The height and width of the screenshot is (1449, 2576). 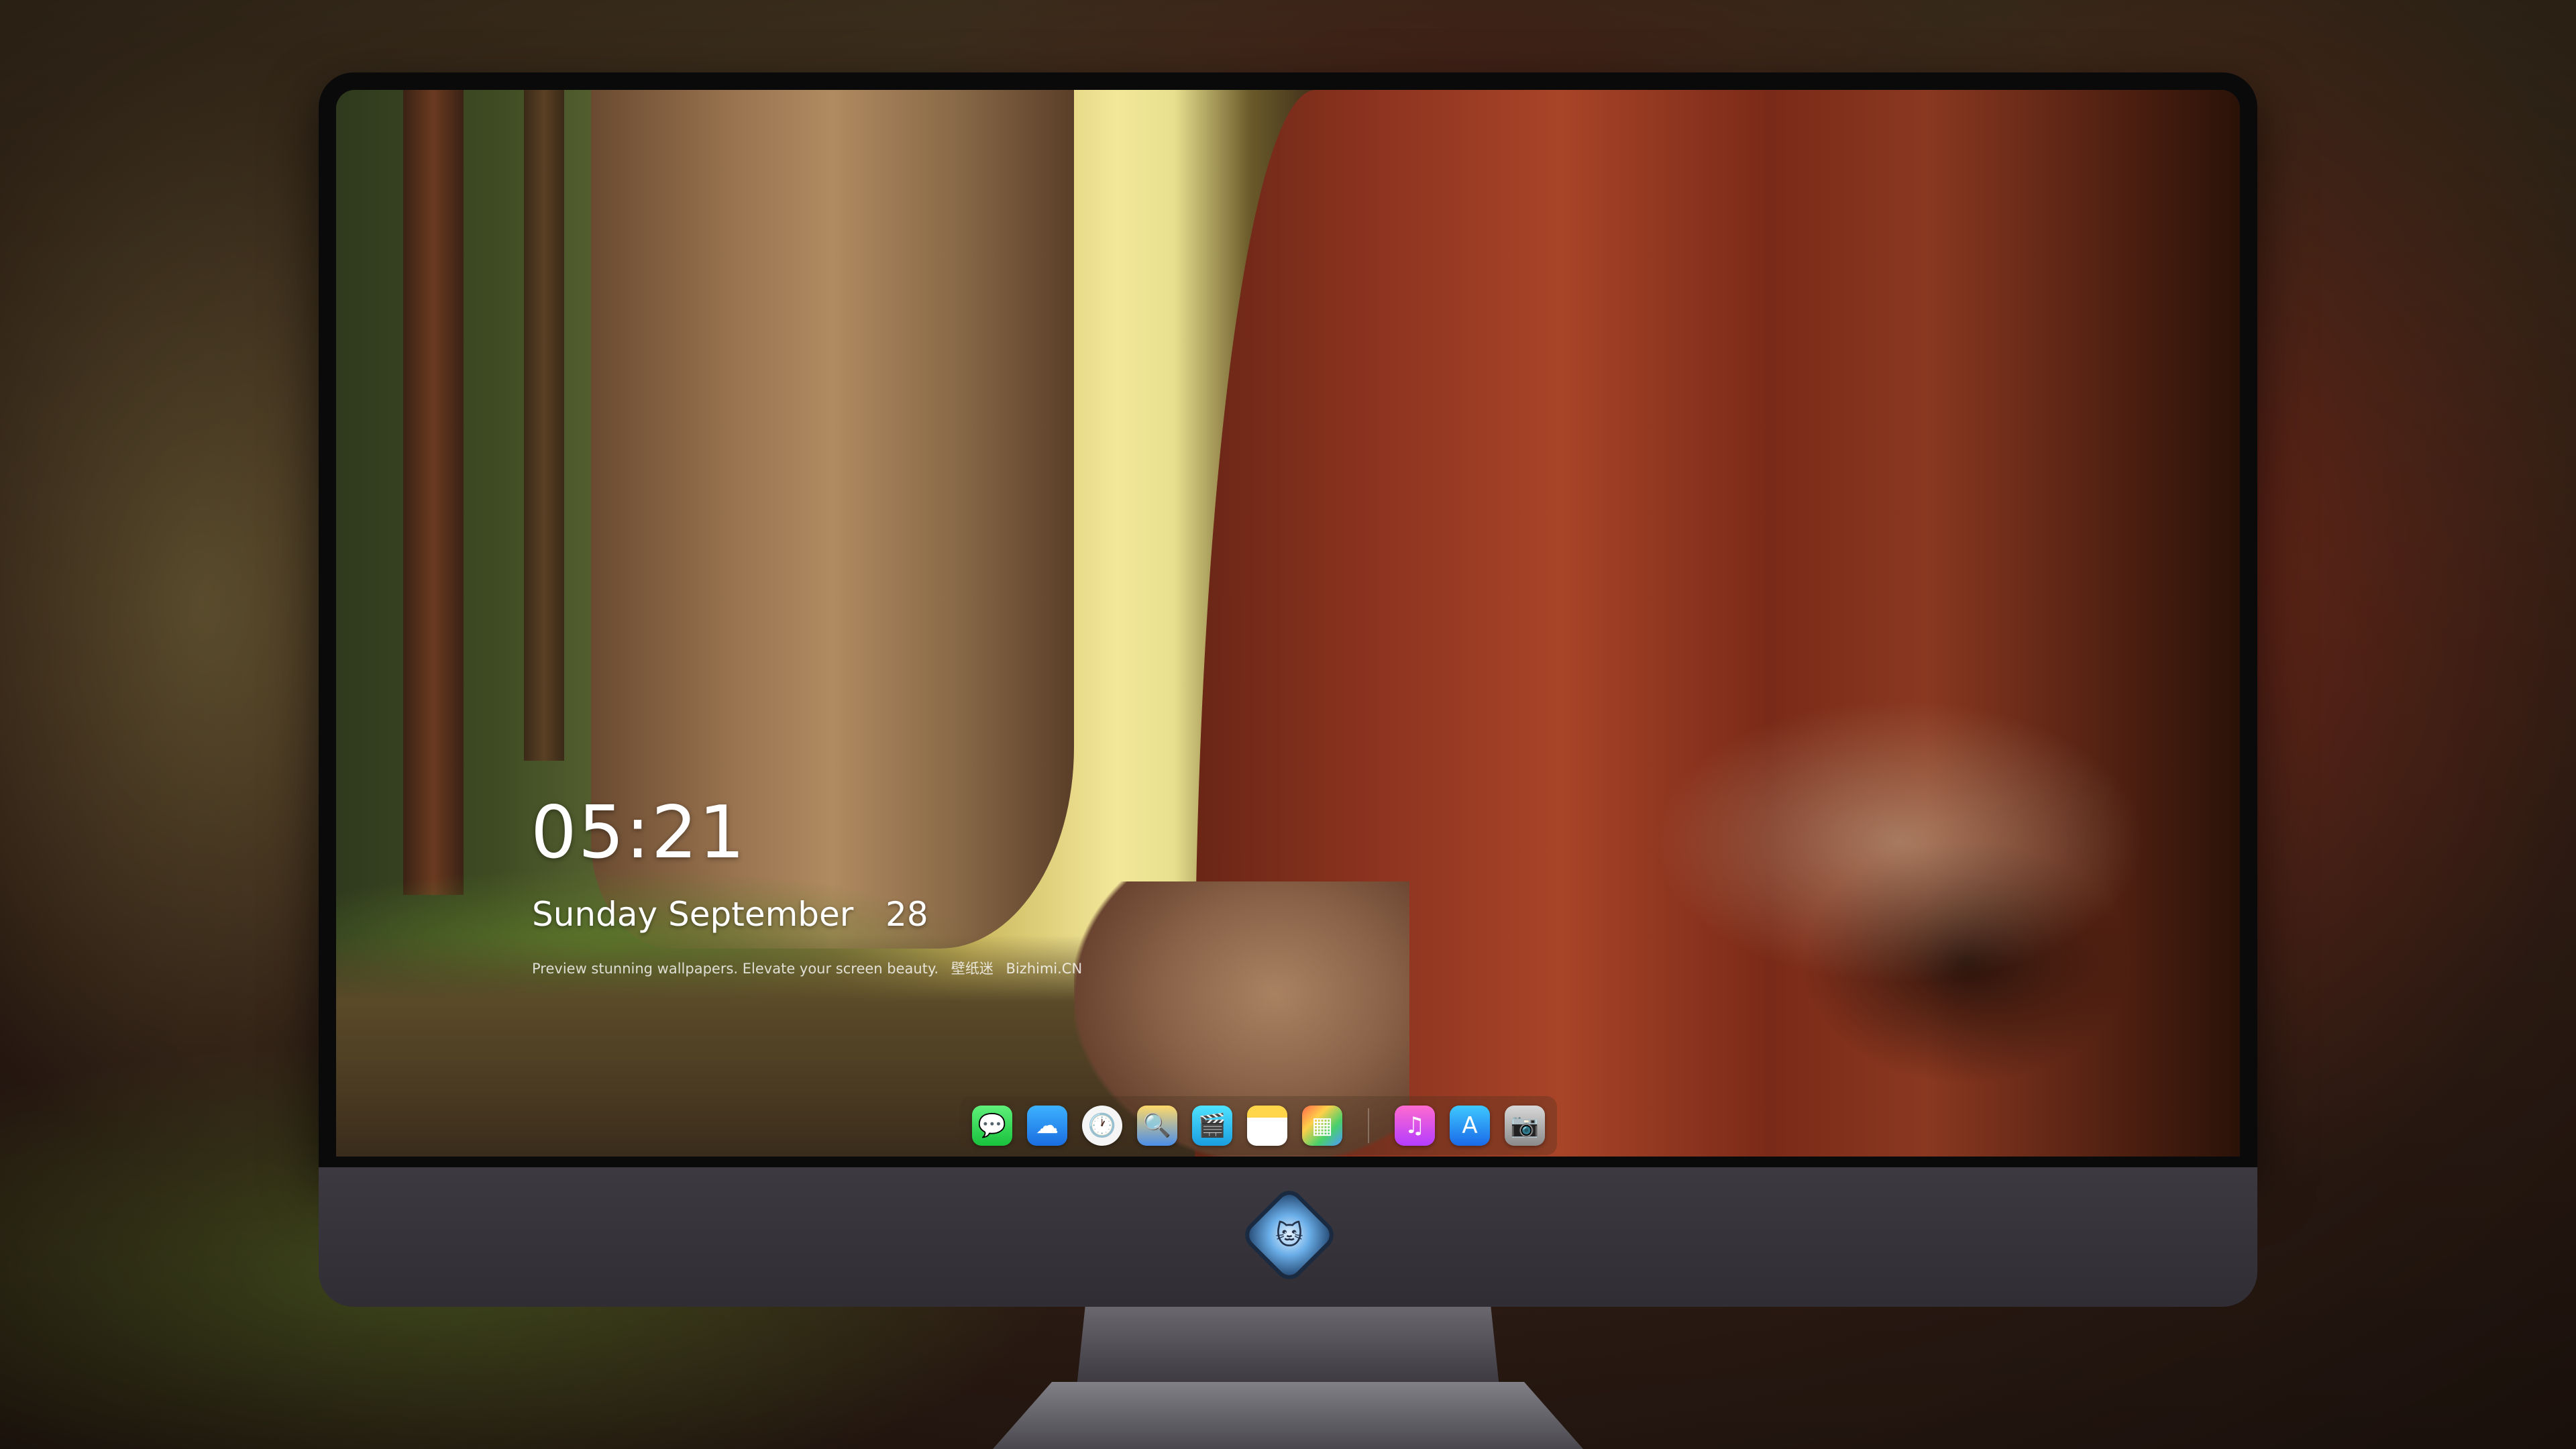 What do you see at coordinates (1322, 1126) in the screenshot?
I see `photos-icon: ▦` at bounding box center [1322, 1126].